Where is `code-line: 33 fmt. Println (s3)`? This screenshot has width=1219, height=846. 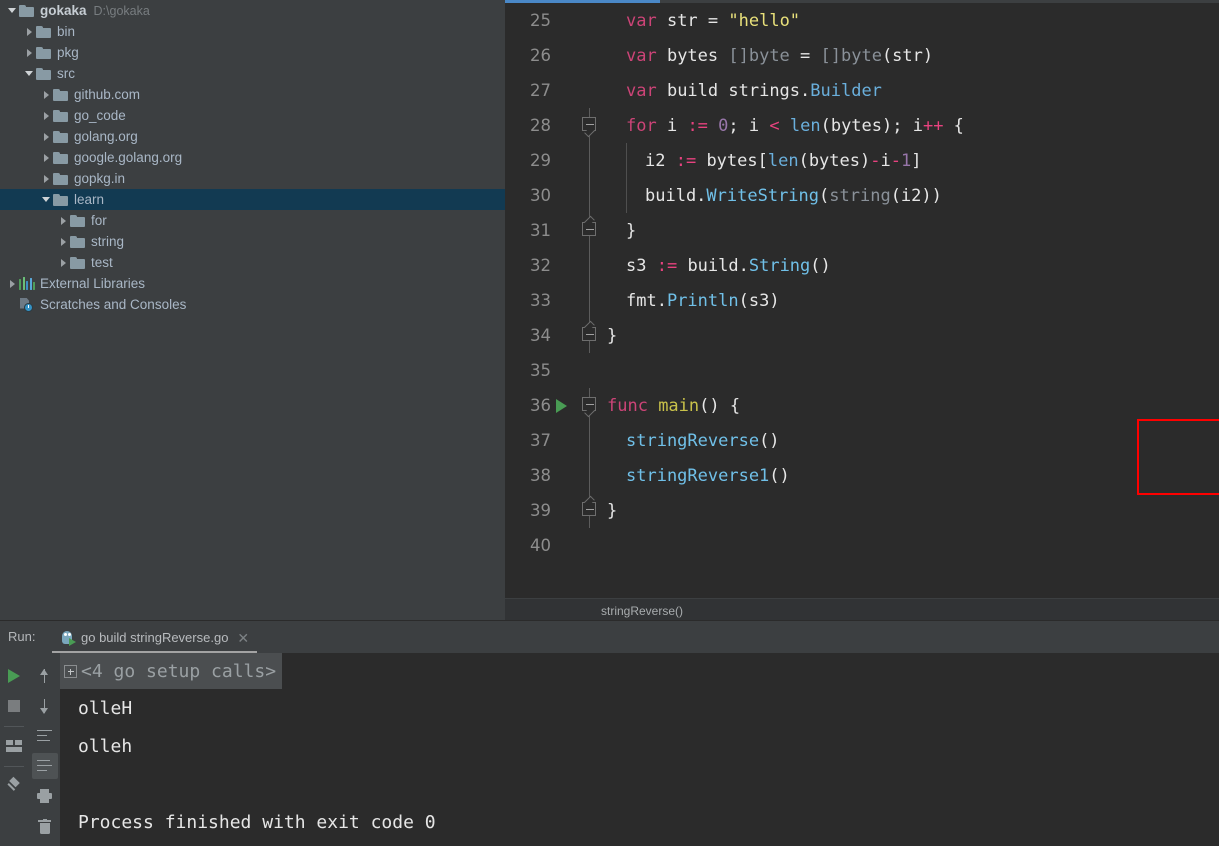 code-line: 33 fmt. Println (s3) is located at coordinates (862, 300).